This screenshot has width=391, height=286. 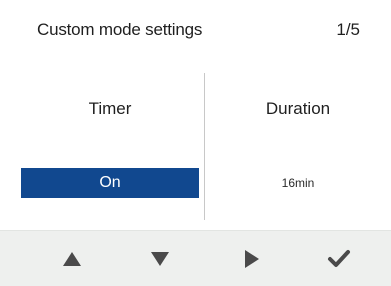 I want to click on confirm-button, so click(x=339, y=258).